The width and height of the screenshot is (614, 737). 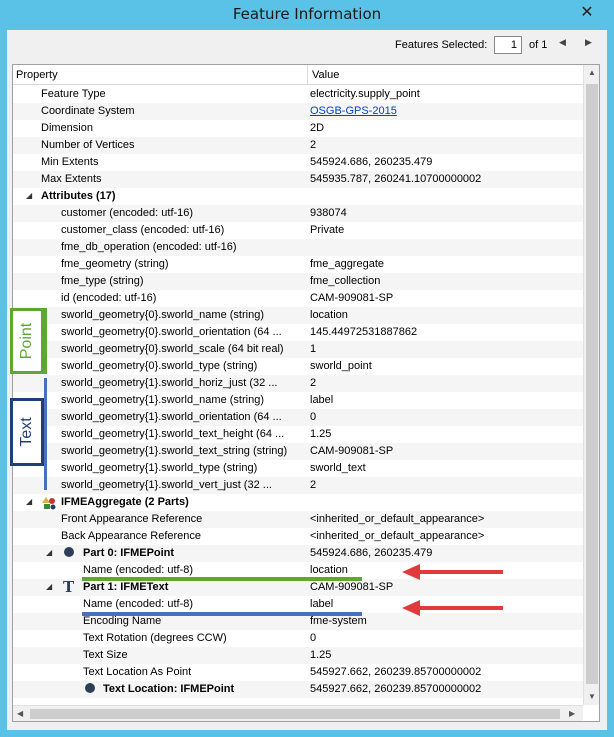 I want to click on text-annotation-box: Text, so click(x=27, y=432).